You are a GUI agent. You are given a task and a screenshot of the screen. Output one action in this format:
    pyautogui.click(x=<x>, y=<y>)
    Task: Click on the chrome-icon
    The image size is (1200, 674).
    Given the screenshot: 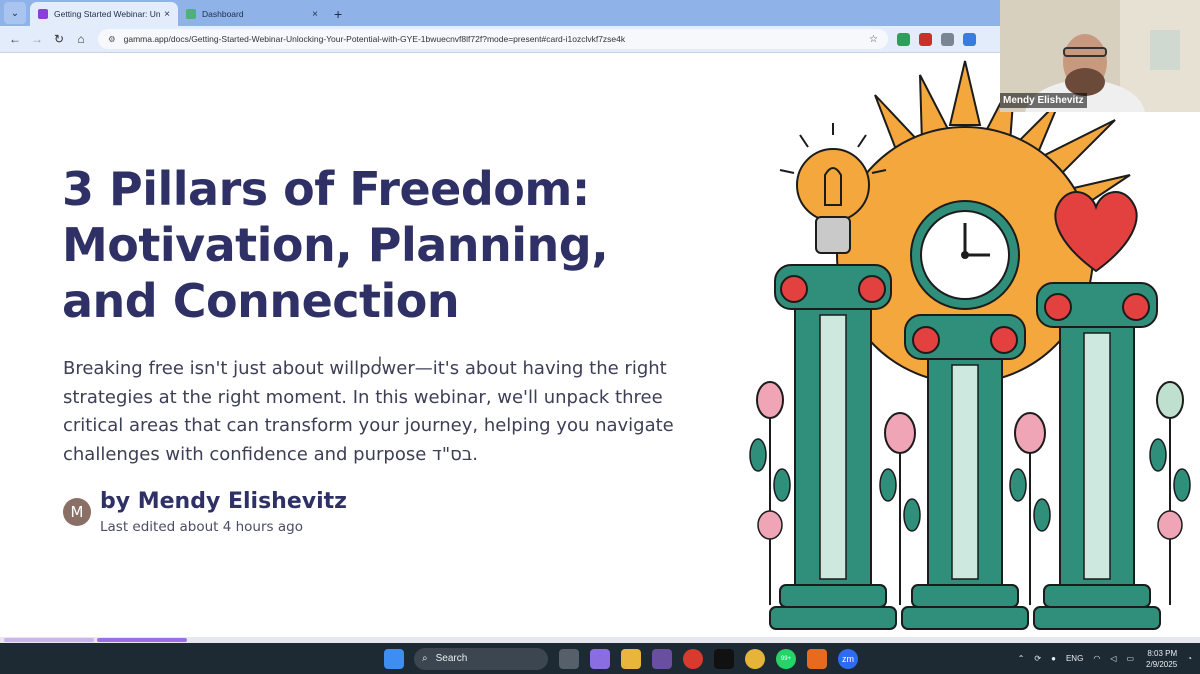 What is the action you would take?
    pyautogui.click(x=755, y=658)
    